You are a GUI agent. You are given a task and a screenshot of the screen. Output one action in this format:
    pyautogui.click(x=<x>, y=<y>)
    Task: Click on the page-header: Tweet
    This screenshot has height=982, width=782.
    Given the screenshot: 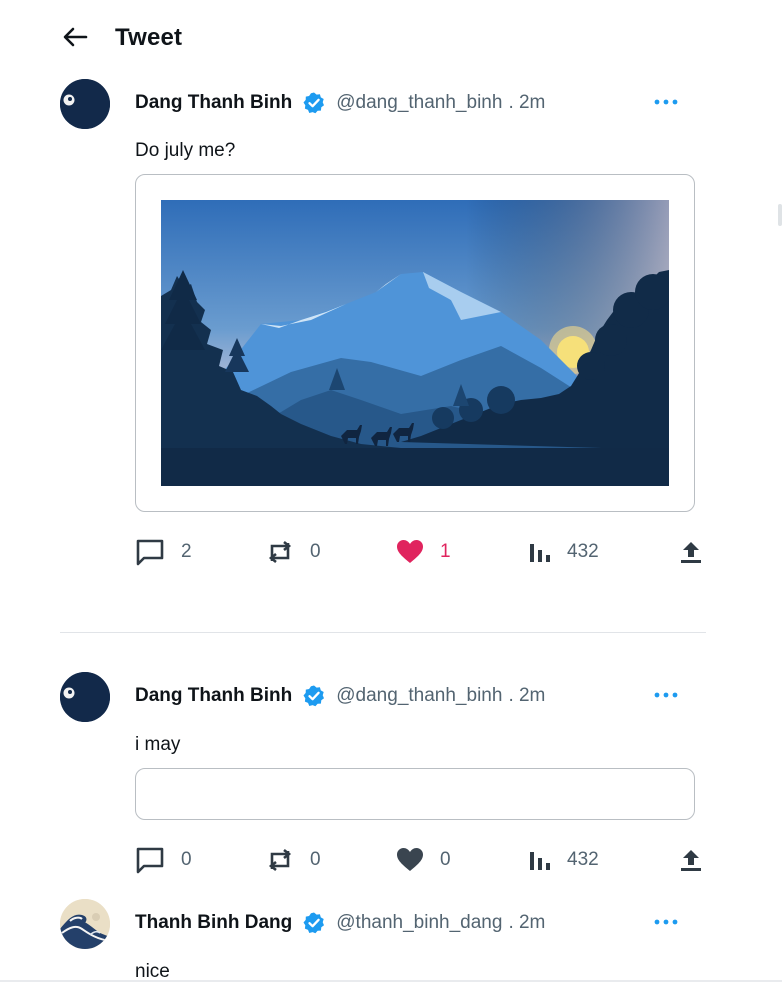 What is the action you would take?
    pyautogui.click(x=391, y=38)
    